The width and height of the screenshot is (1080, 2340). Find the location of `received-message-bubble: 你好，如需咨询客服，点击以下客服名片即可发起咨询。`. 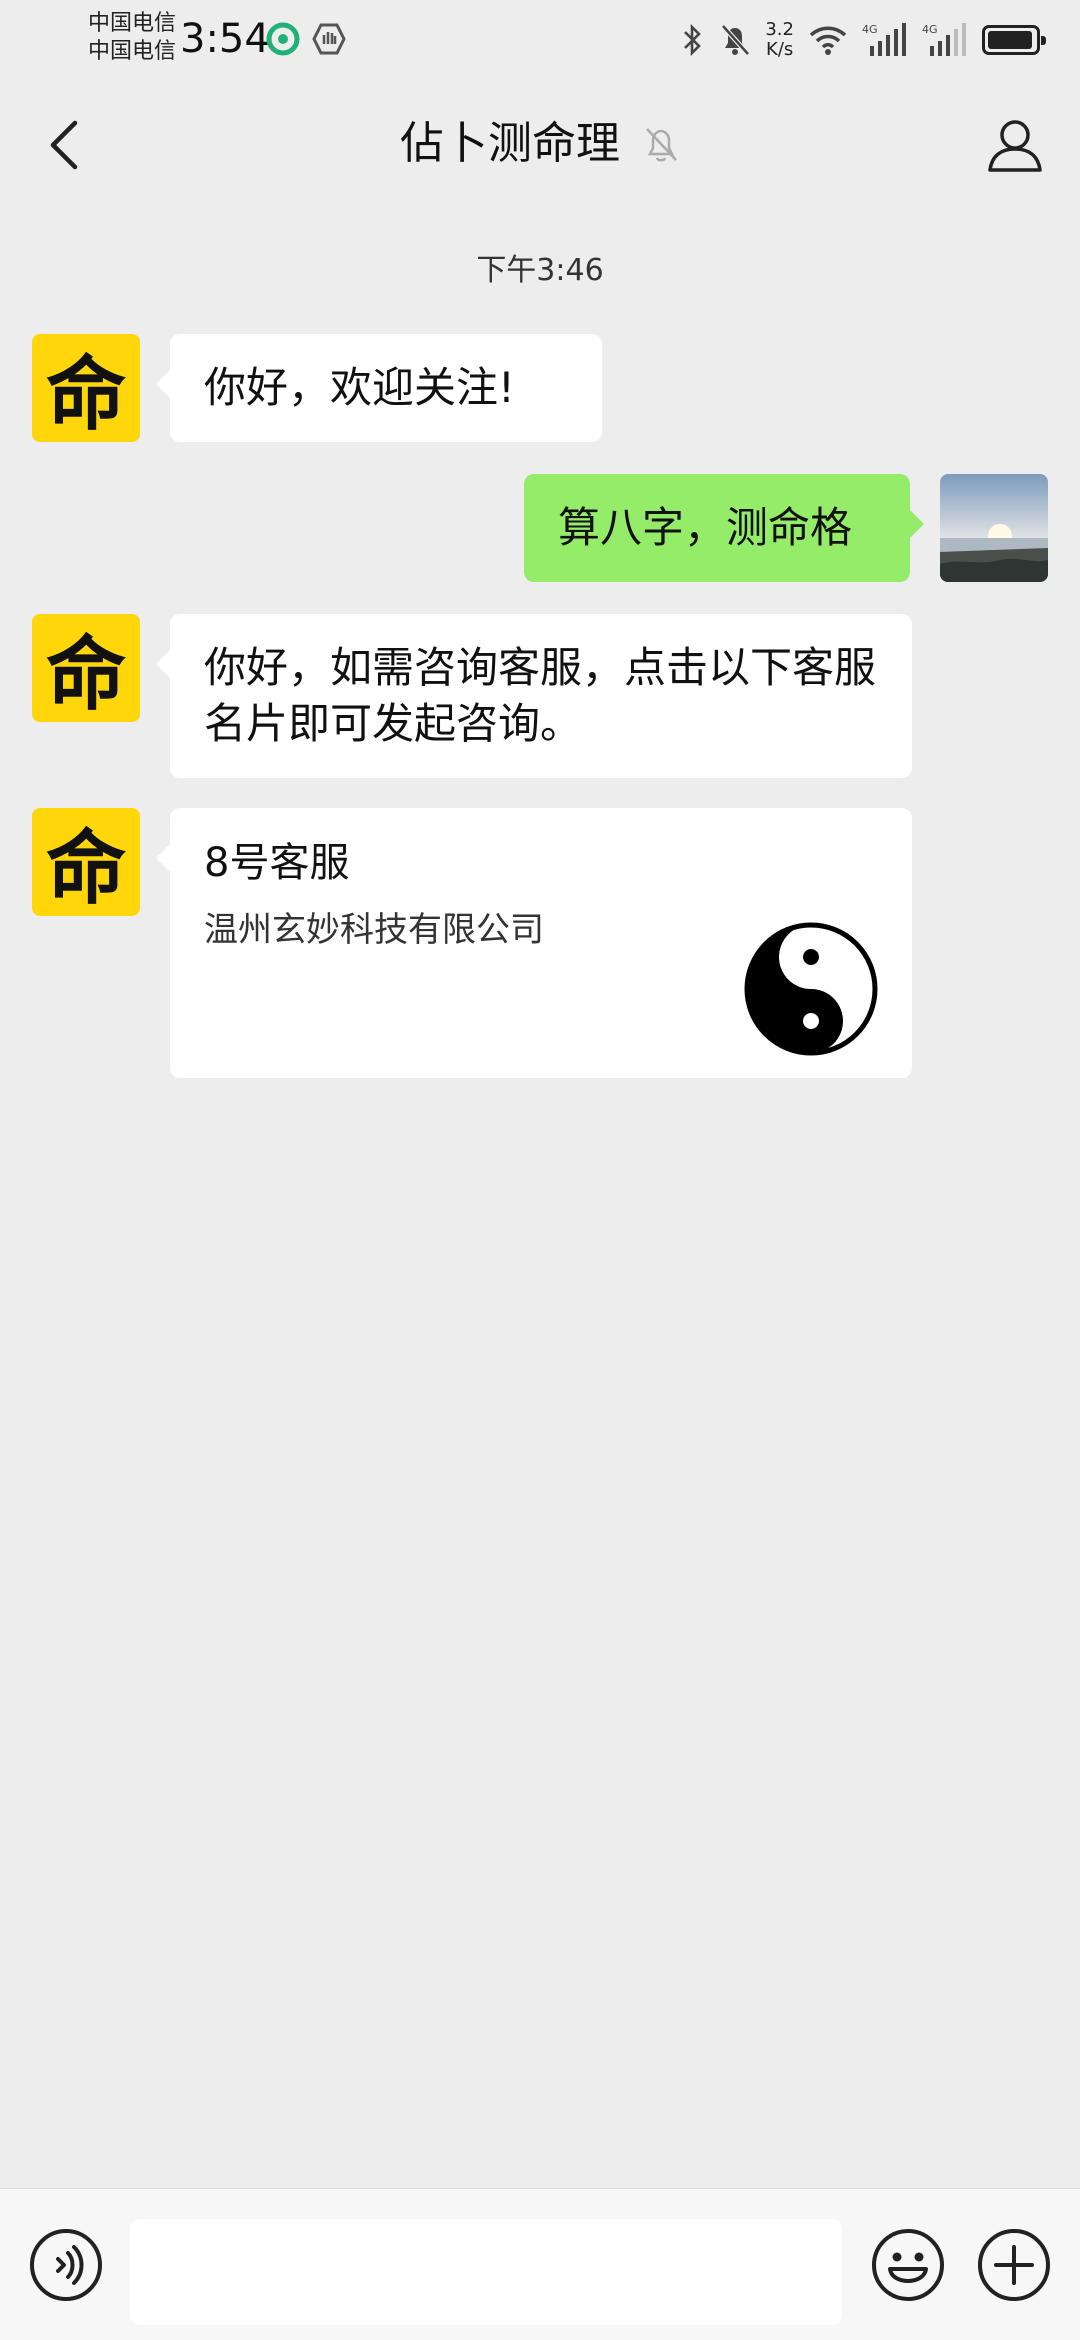

received-message-bubble: 你好，如需咨询客服，点击以下客服名片即可发起咨询。 is located at coordinates (534, 696).